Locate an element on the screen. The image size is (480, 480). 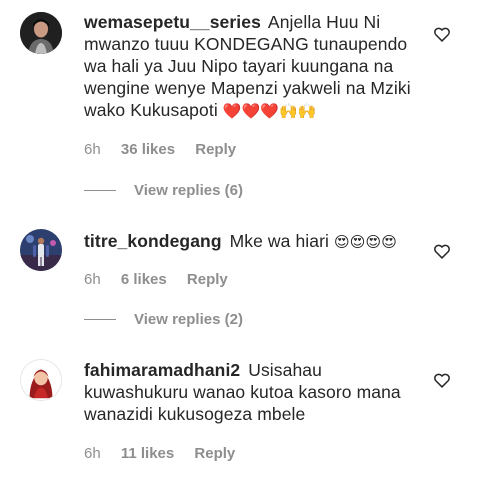
view-replies-button: View replies (6) is located at coordinates (163, 190).